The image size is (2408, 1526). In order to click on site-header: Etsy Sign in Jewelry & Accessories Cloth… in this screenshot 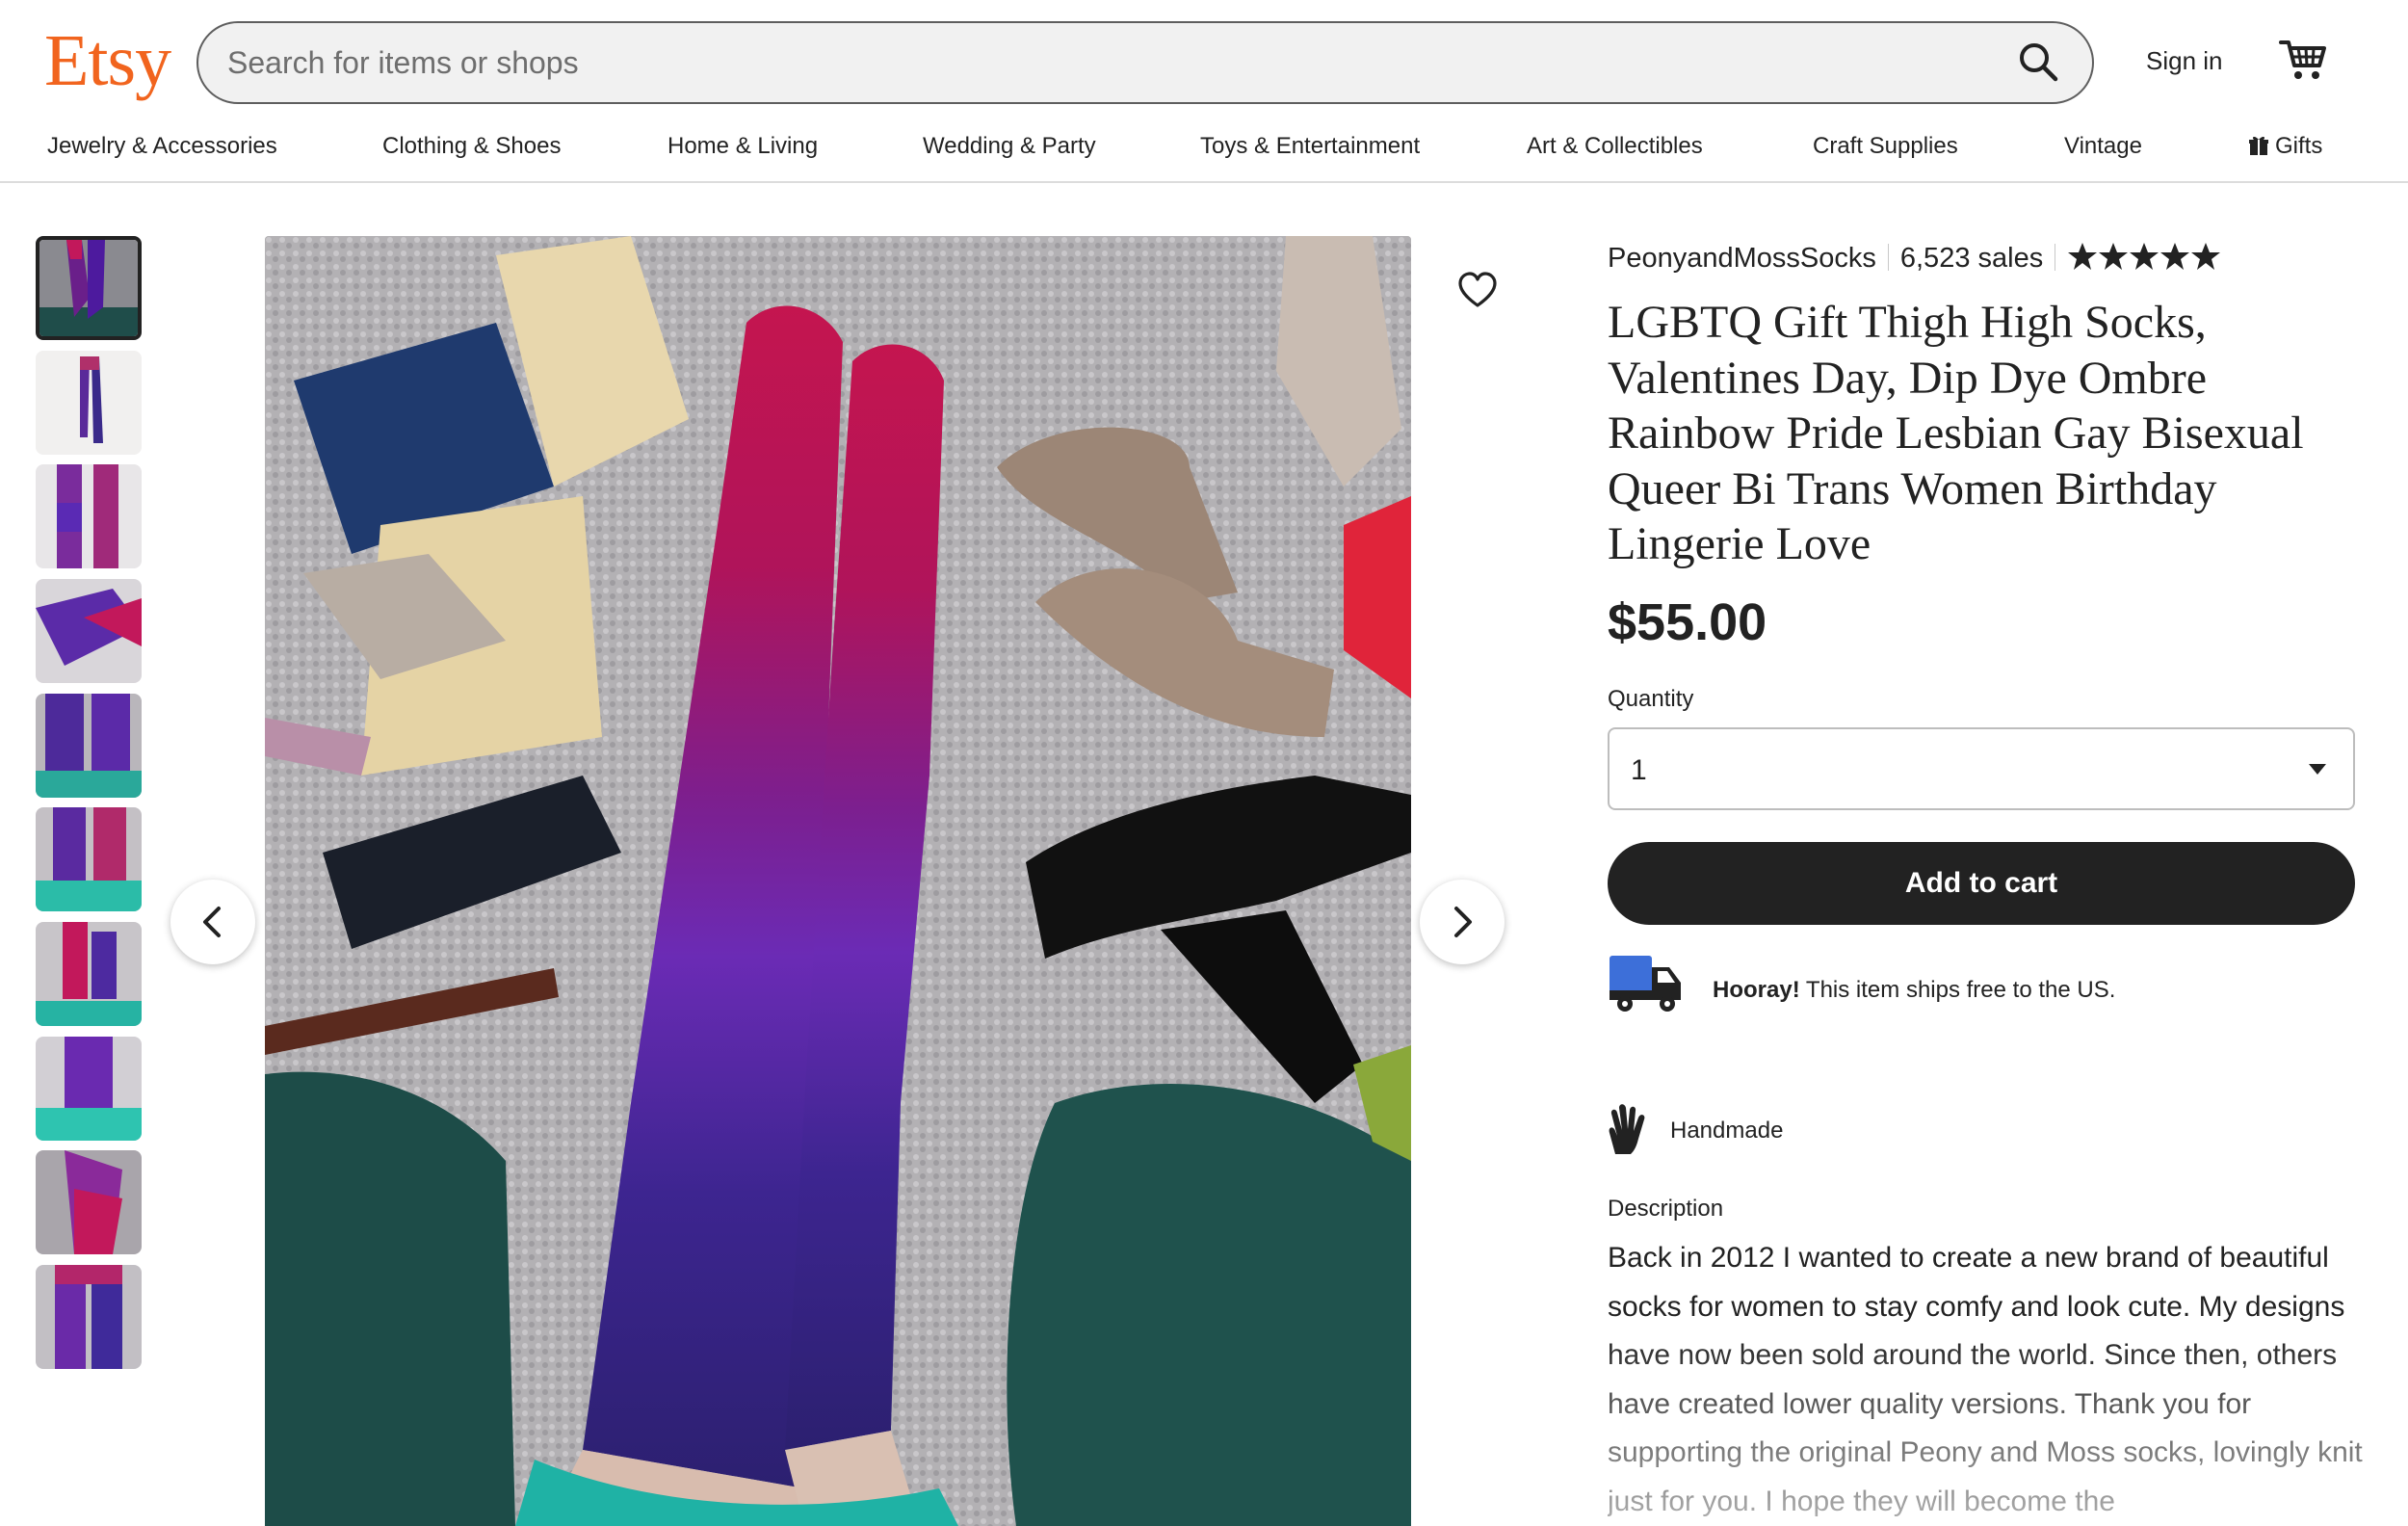, I will do `click(1204, 91)`.